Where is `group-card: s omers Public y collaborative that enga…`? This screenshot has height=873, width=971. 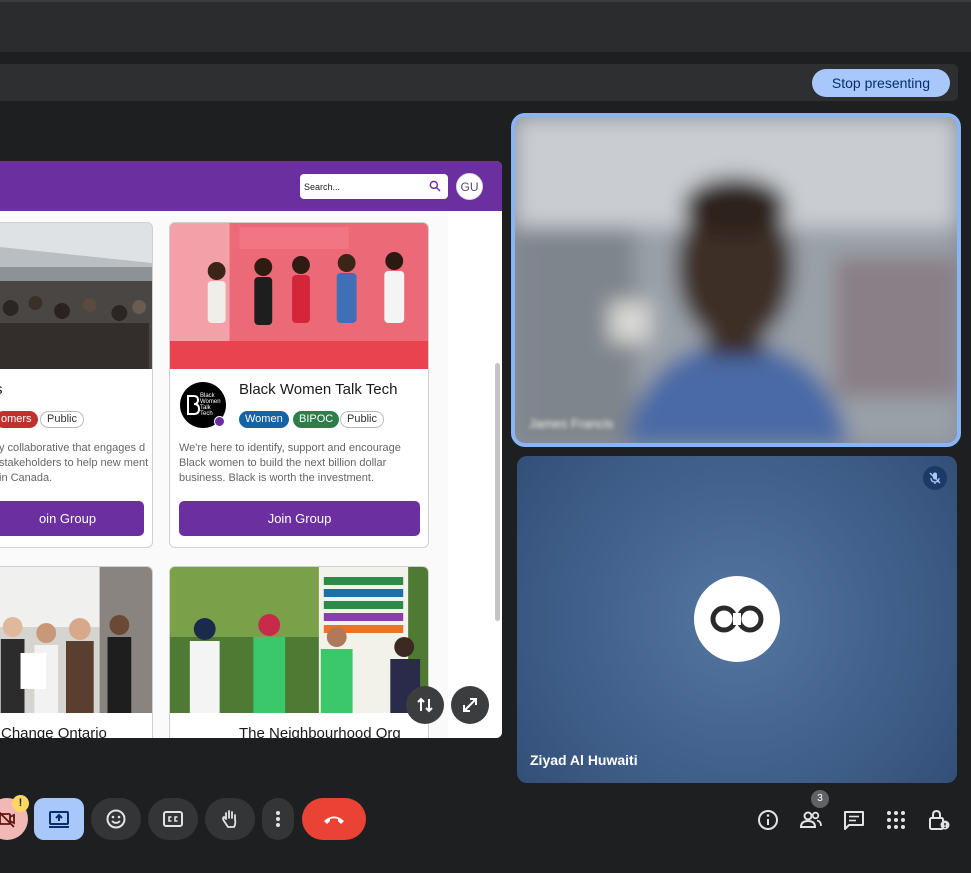 group-card: s omers Public y collaborative that enga… is located at coordinates (76, 385).